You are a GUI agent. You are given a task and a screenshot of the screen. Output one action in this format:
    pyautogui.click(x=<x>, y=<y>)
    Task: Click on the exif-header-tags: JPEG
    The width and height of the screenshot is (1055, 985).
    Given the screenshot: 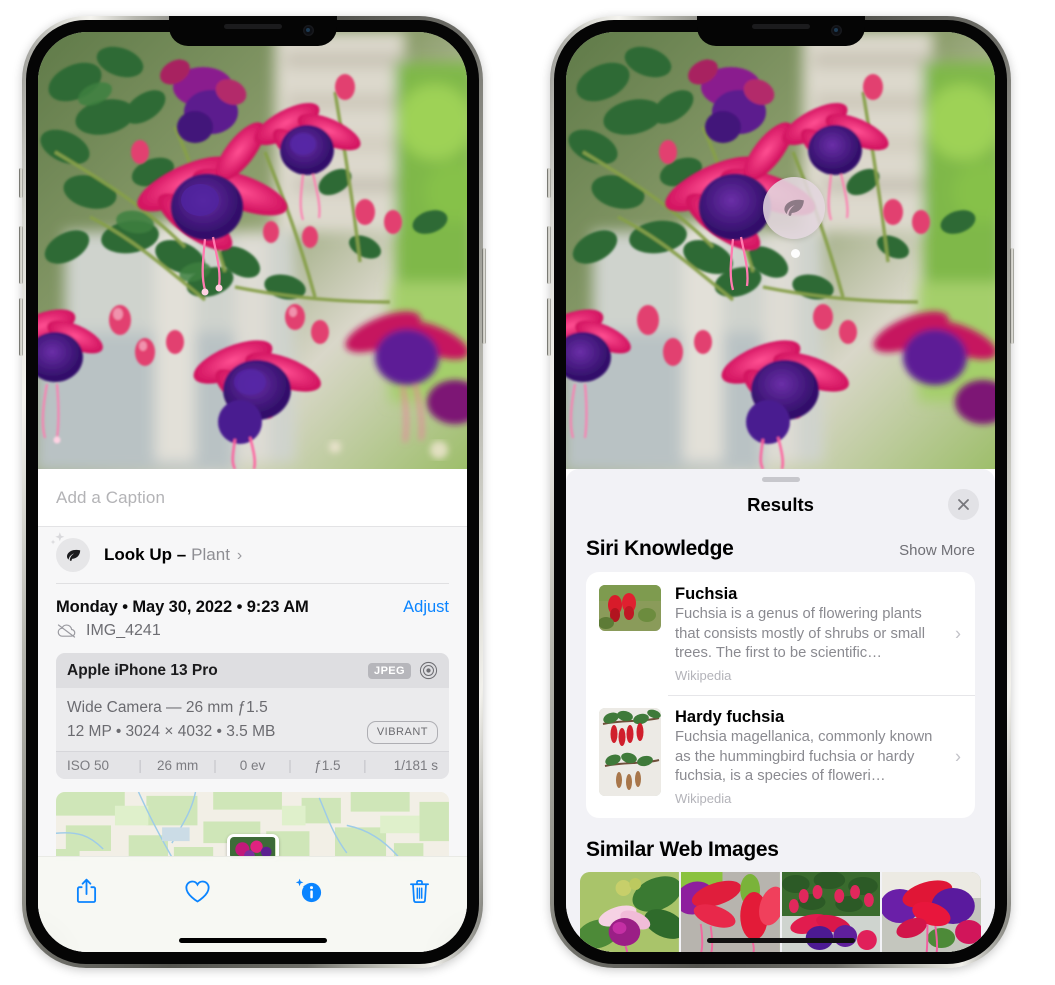 What is the action you would take?
    pyautogui.click(x=403, y=670)
    